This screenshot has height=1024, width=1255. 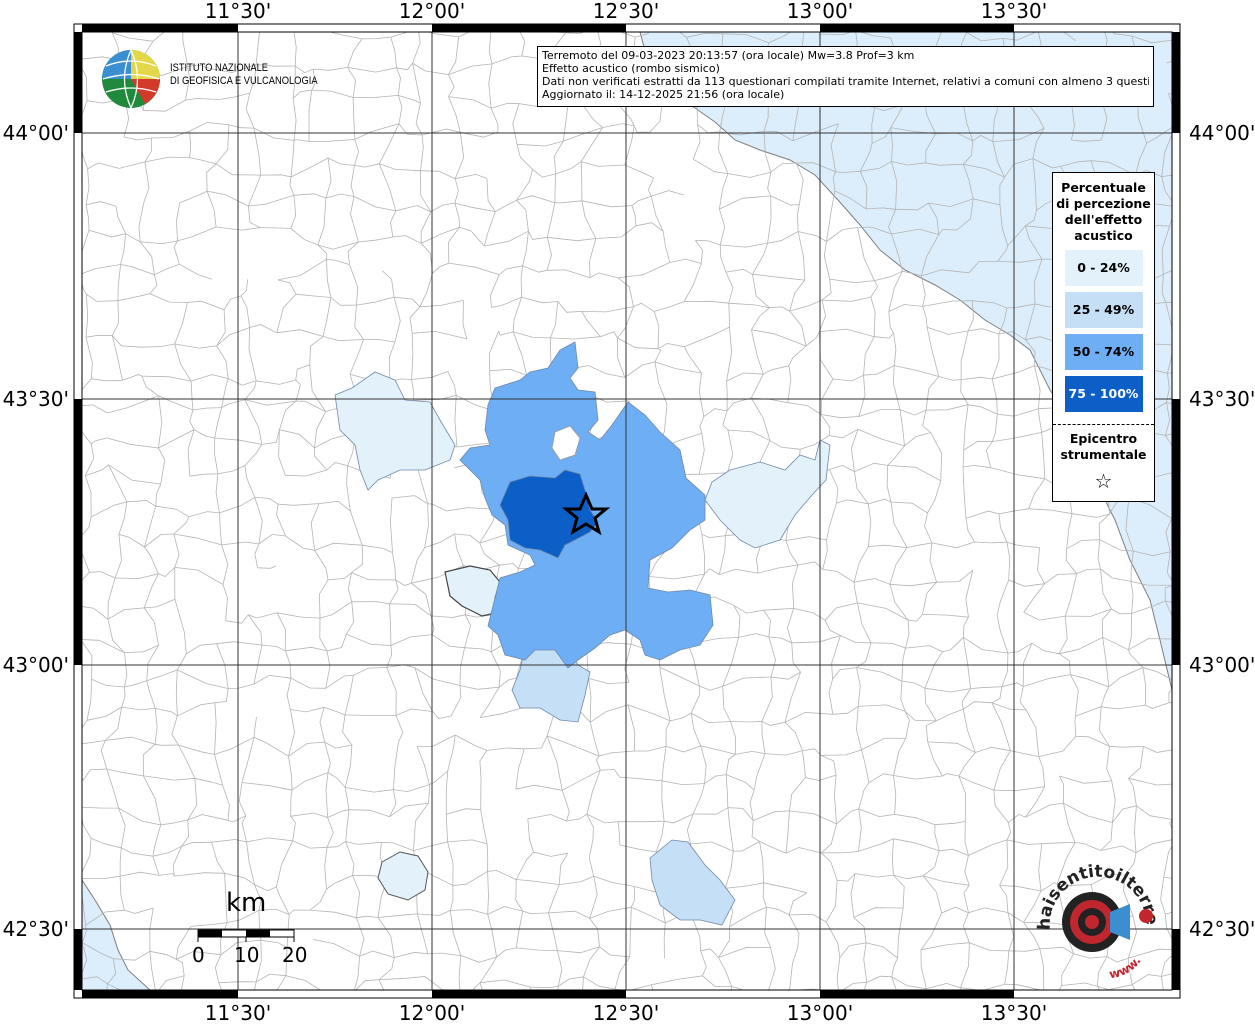 I want to click on legend-item: 50 - 74%, so click(x=1103, y=352).